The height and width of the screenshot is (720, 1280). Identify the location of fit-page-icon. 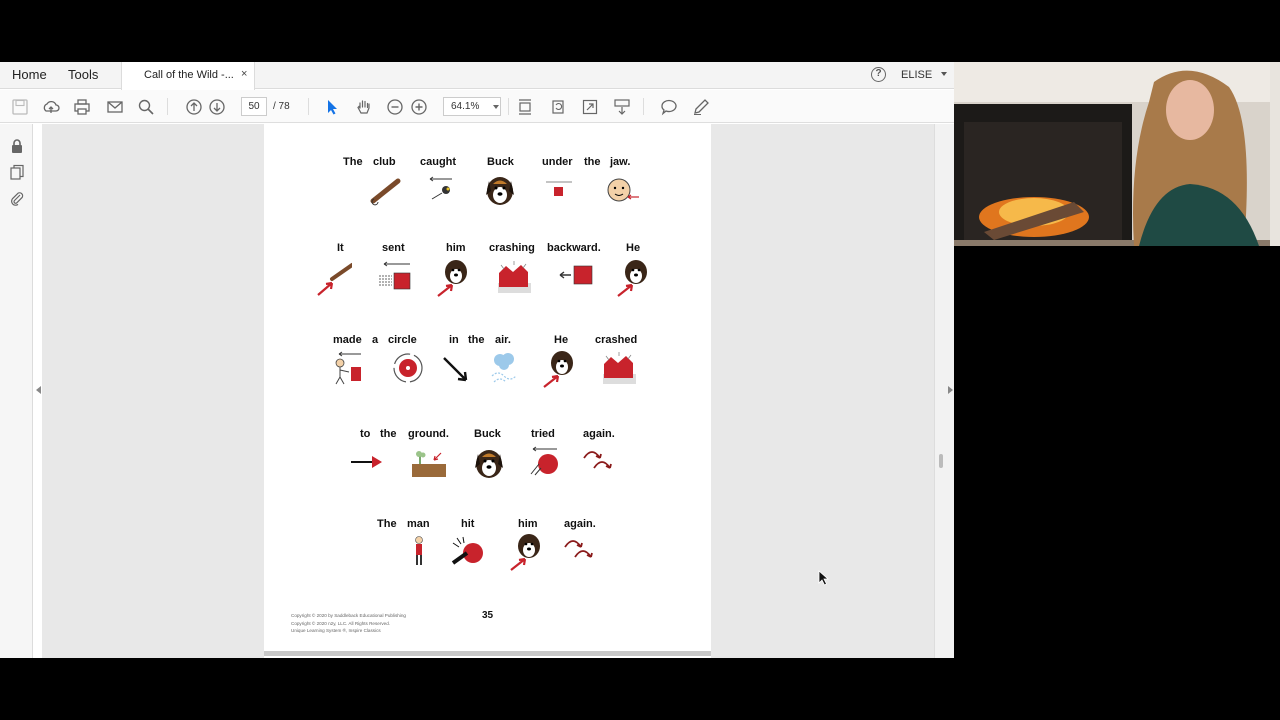
(525, 107).